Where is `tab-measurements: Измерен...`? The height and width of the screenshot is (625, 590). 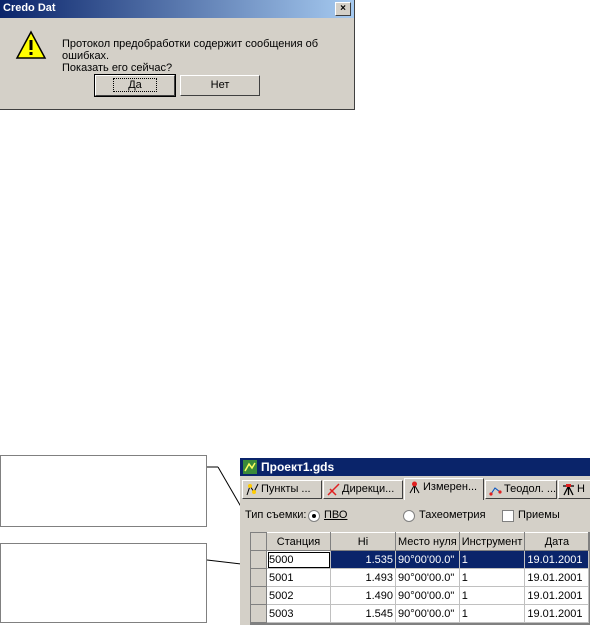 tab-measurements: Измерен... is located at coordinates (444, 489).